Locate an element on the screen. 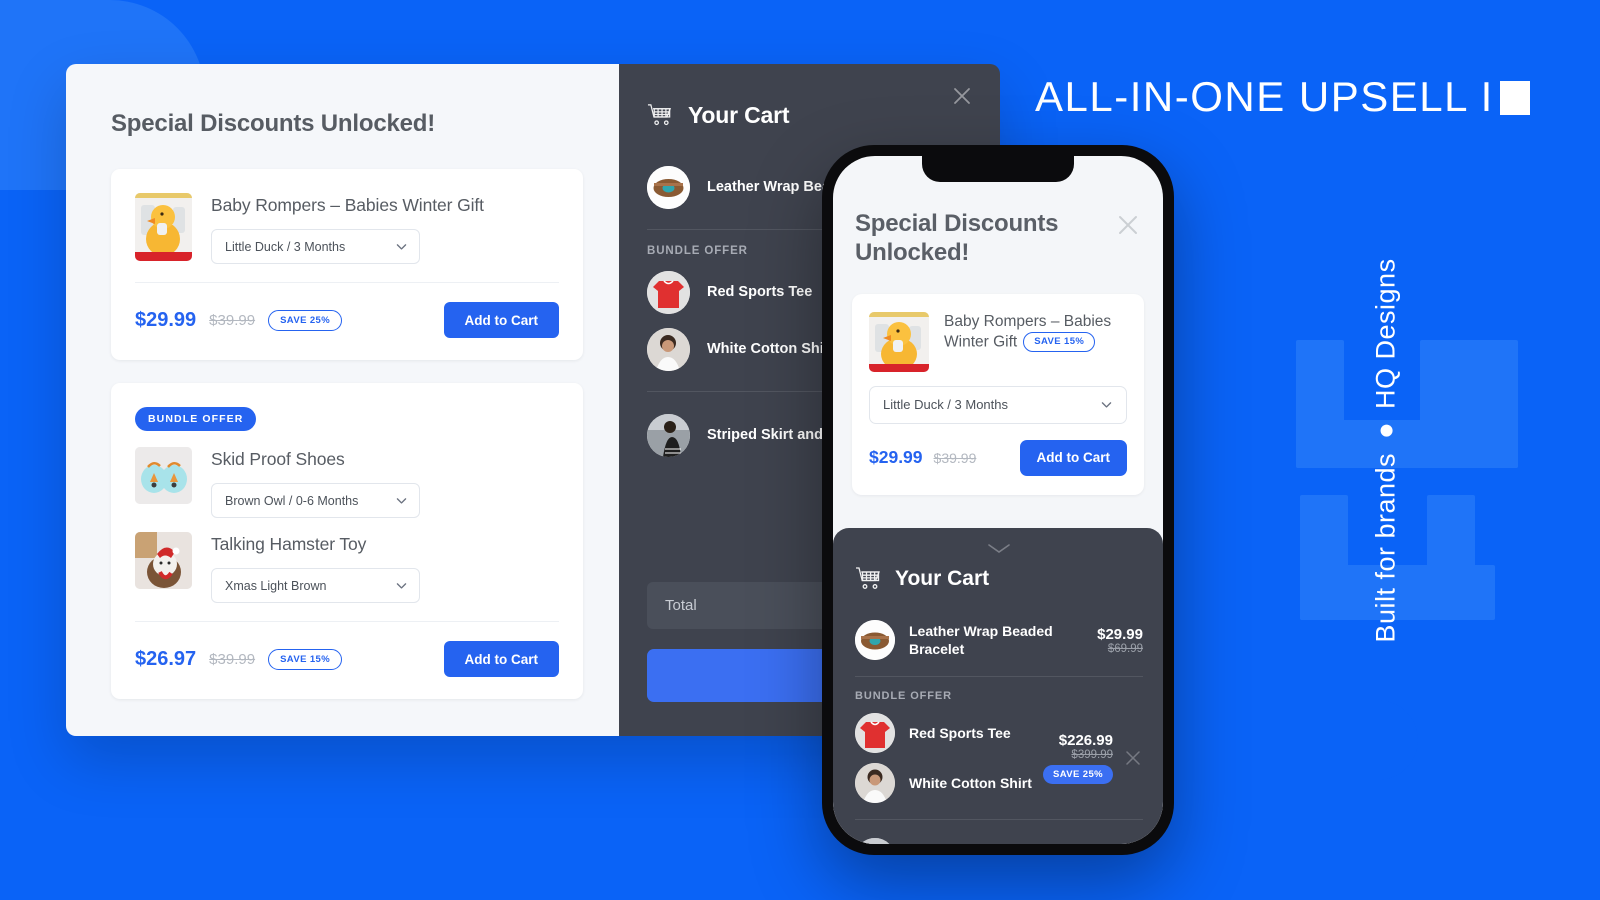 The height and width of the screenshot is (900, 1600). cart-item-name: Striped Skirt and Top is located at coordinates (979, 842).